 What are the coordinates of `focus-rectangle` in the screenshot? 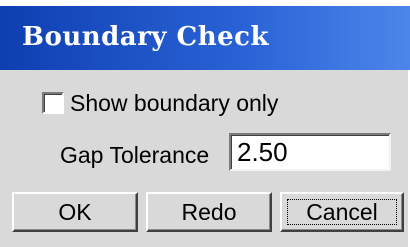 It's located at (342, 212).